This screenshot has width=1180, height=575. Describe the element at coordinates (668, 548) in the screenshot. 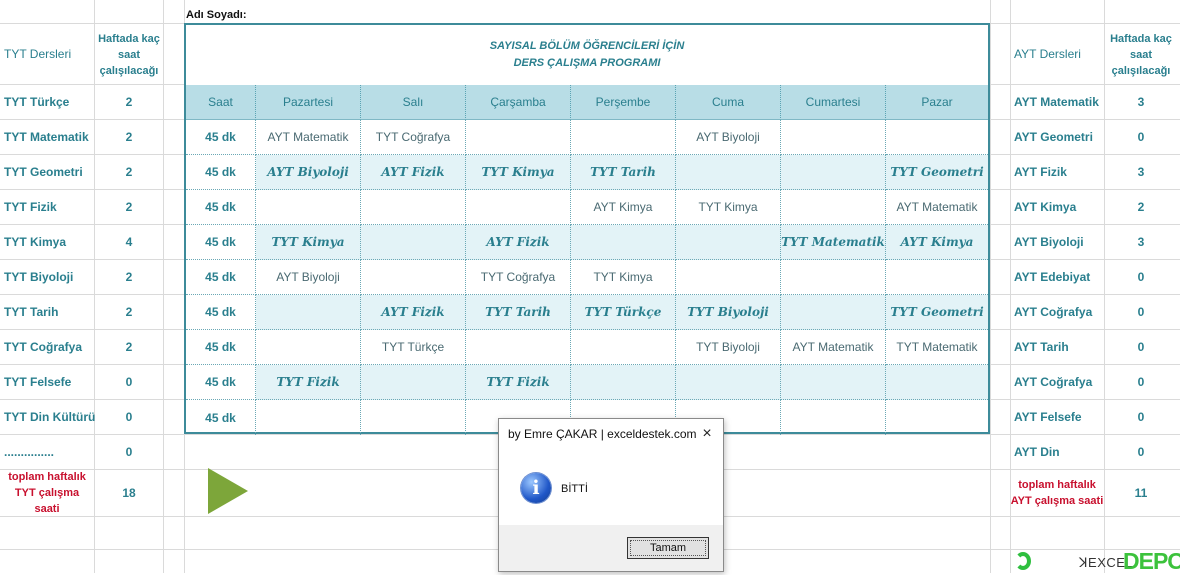

I see `ok-button: Tamam` at that location.